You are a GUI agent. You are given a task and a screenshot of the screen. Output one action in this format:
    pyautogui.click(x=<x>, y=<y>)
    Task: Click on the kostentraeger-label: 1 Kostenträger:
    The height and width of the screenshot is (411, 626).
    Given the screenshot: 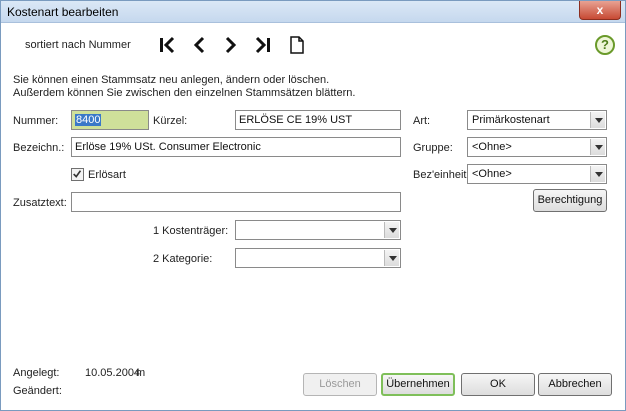 What is the action you would take?
    pyautogui.click(x=191, y=231)
    